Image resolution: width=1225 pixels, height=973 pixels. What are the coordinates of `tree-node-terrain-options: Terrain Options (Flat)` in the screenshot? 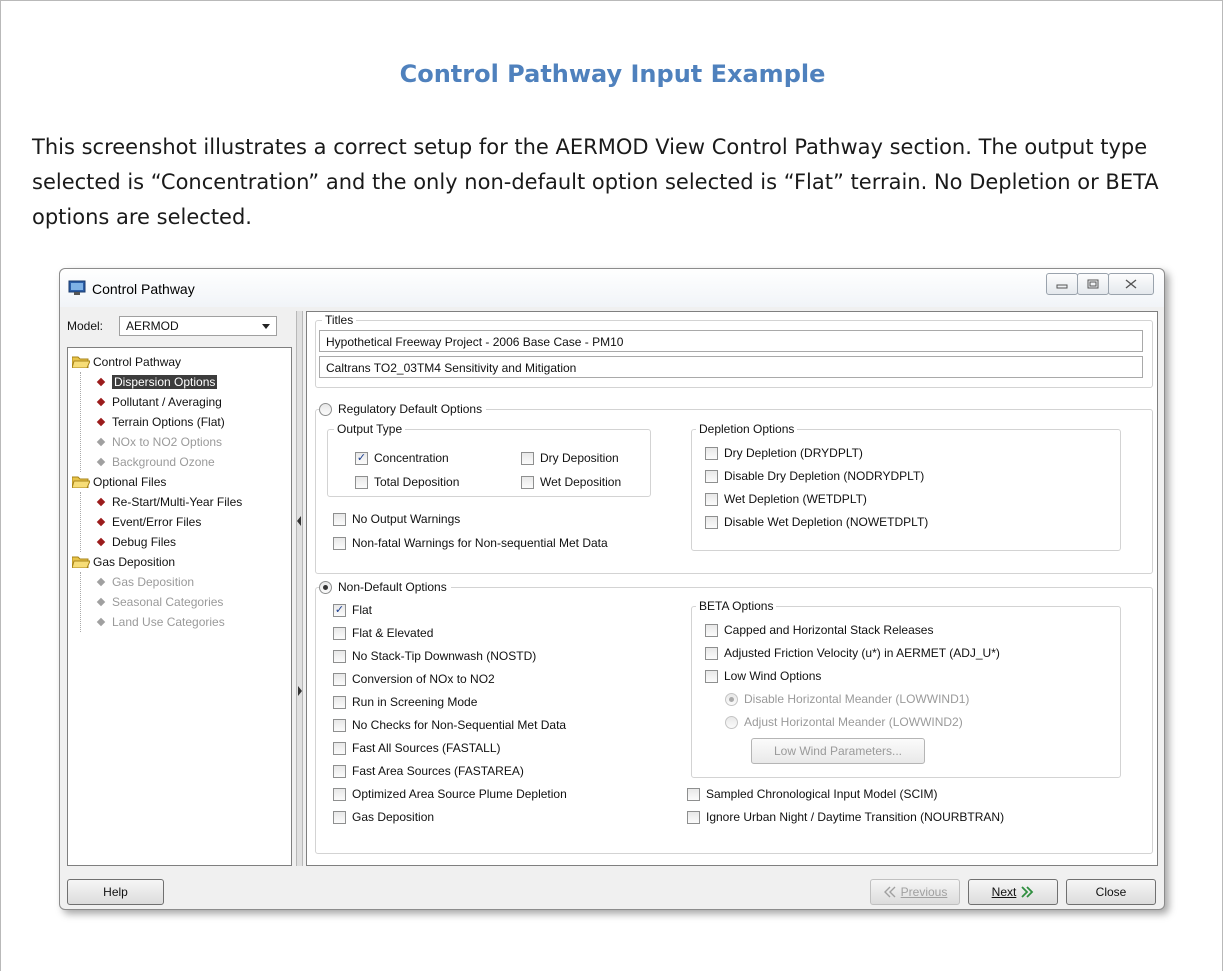 It's located at (179, 422).